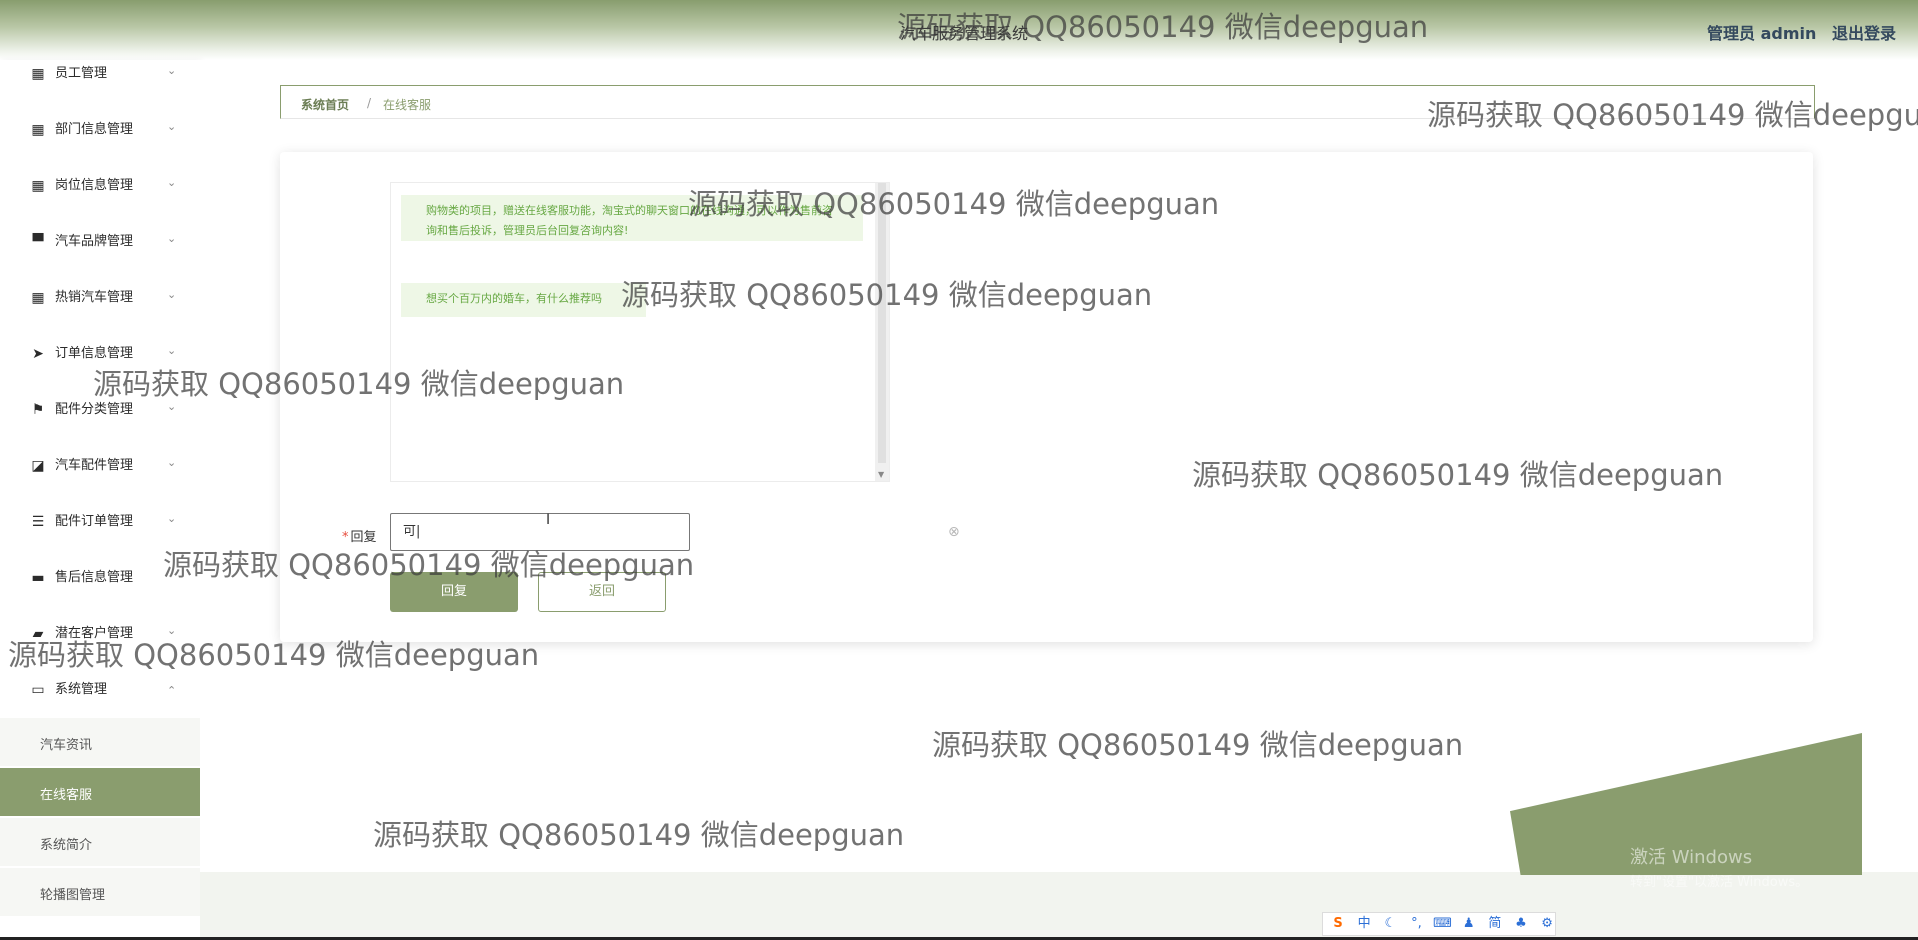 The height and width of the screenshot is (940, 1918). I want to click on user-icon: ♟, so click(1469, 924).